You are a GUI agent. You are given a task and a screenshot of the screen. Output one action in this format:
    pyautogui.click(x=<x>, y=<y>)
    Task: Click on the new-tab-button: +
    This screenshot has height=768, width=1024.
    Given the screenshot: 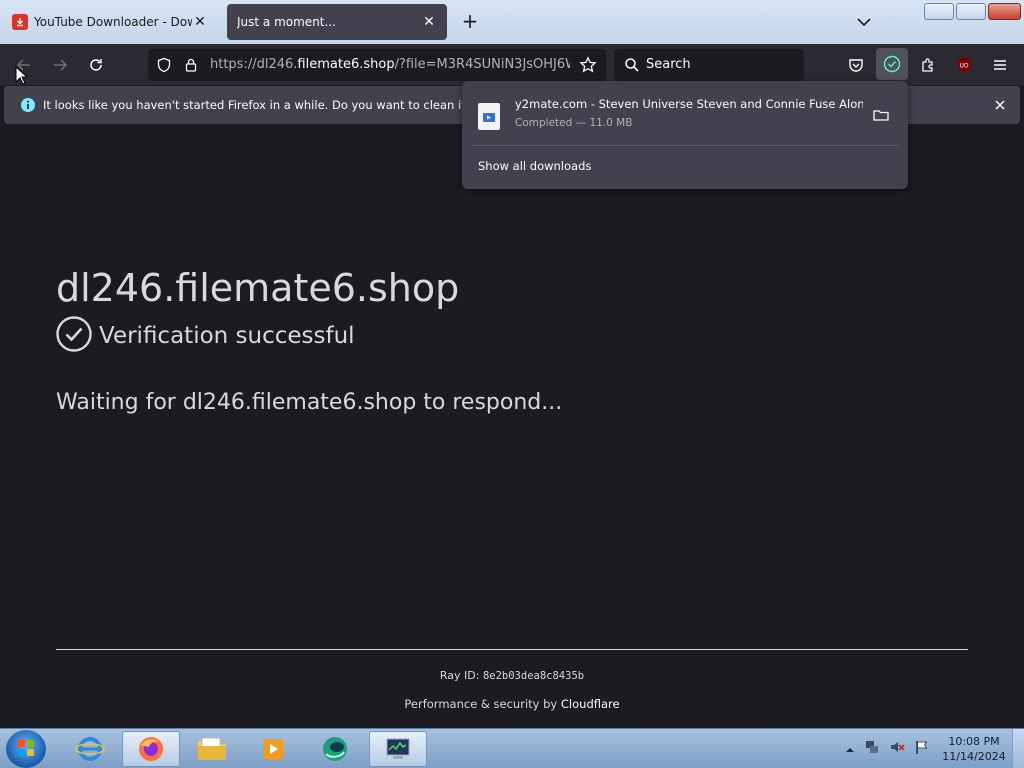 What is the action you would take?
    pyautogui.click(x=470, y=21)
    